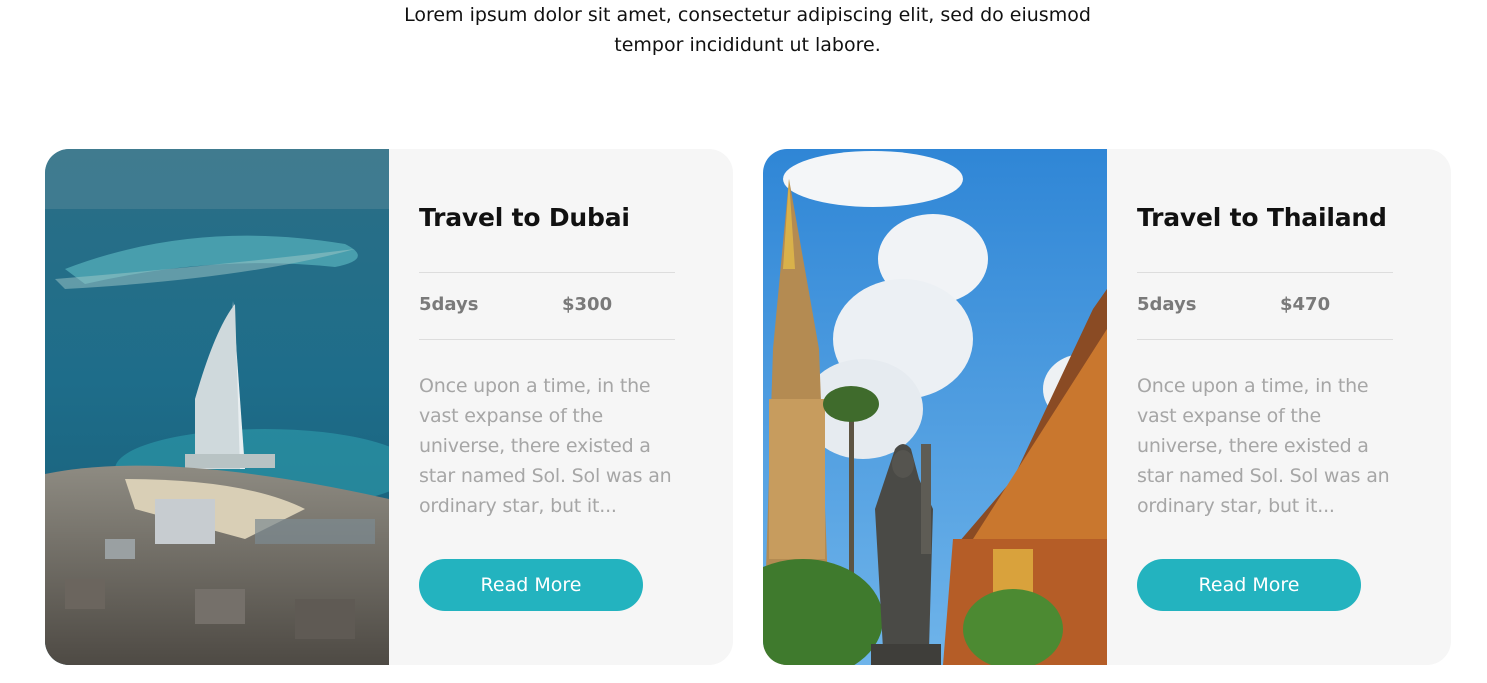 The height and width of the screenshot is (683, 1487). I want to click on trip-price: $470, so click(1305, 304).